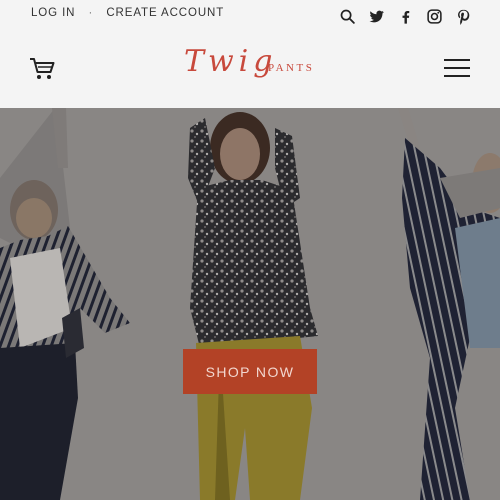 The image size is (500, 500). I want to click on create-account-link: CREATE ACCOUNT, so click(165, 13).